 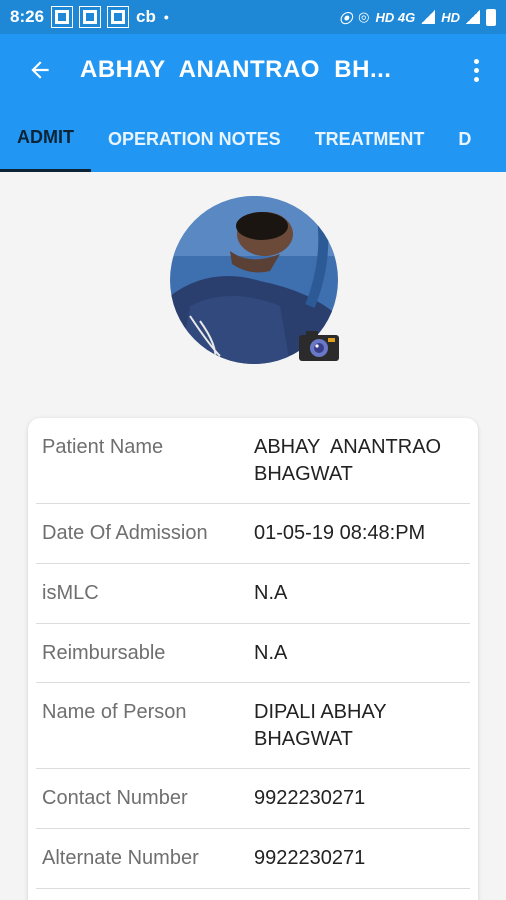 I want to click on more-options-button, so click(x=476, y=70).